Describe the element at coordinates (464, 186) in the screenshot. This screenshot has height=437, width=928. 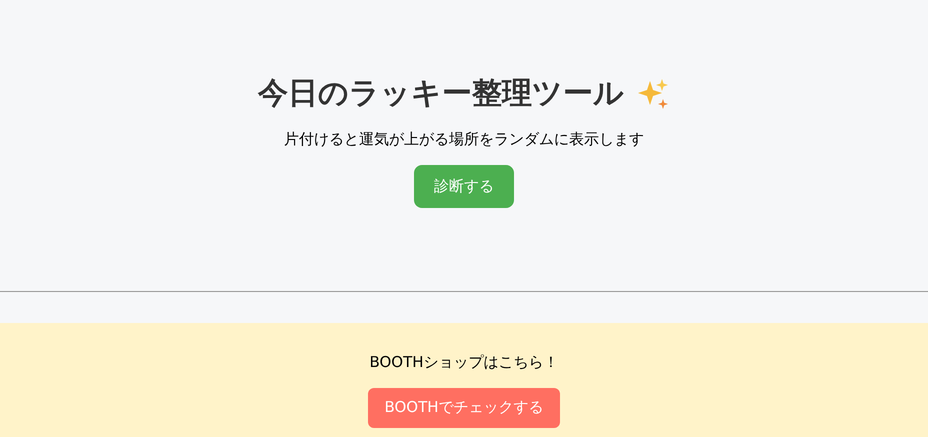
I see `diagnose-button: 診断する` at that location.